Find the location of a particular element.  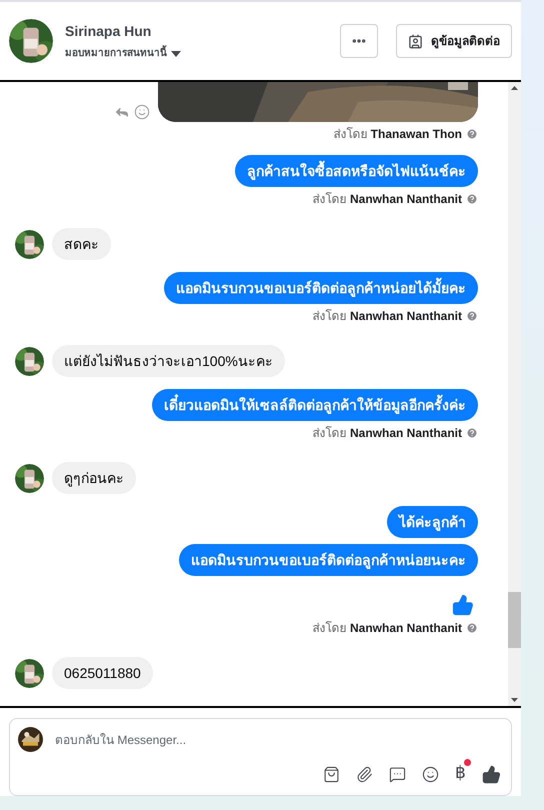

contact-info-button: ดูข้อมูลติดต่อ is located at coordinates (454, 41).